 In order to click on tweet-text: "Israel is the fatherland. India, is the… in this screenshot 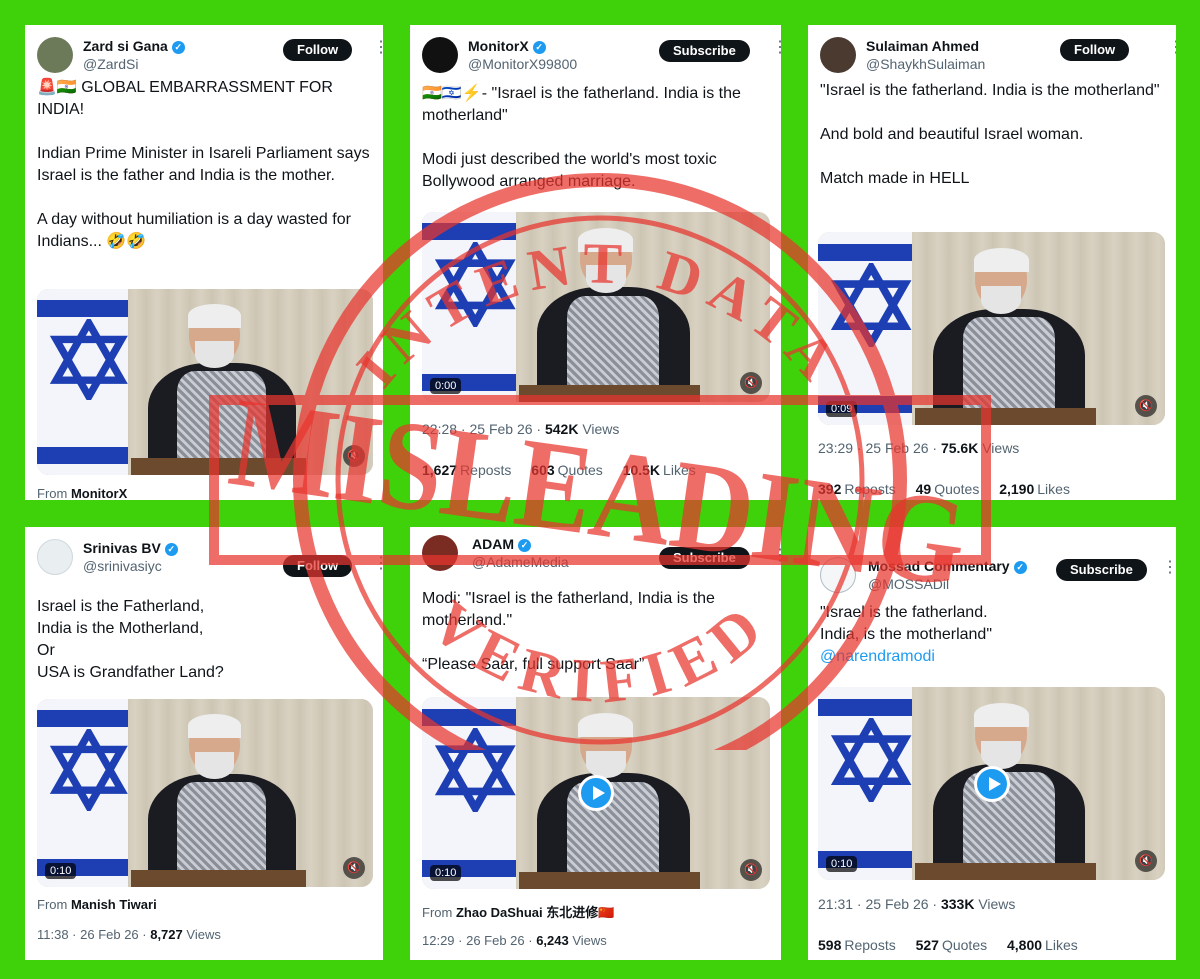, I will do `click(906, 634)`.